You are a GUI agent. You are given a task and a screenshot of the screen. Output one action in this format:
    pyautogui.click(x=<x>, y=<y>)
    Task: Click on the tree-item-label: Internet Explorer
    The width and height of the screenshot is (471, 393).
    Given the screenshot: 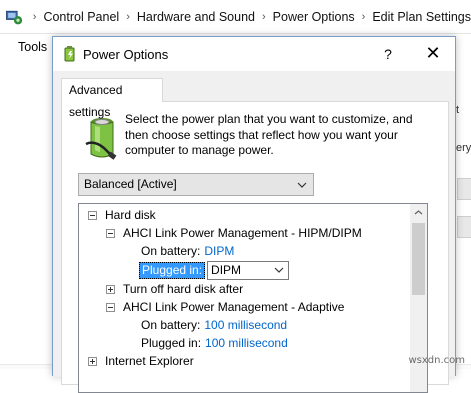 What is the action you would take?
    pyautogui.click(x=149, y=361)
    